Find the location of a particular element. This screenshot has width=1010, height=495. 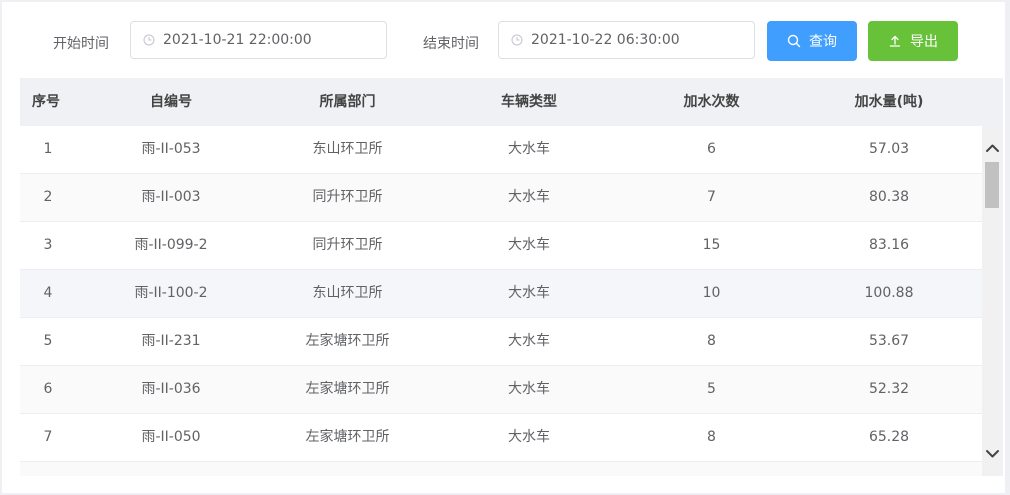

cell-index: 1 is located at coordinates (48, 149).